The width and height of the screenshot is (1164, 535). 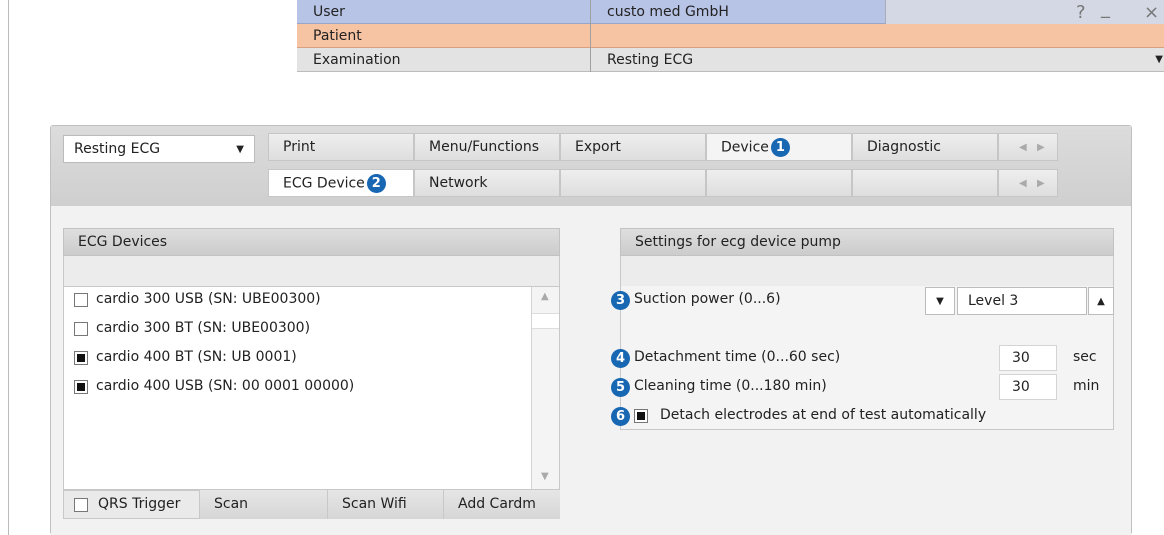 What do you see at coordinates (620, 300) in the screenshot?
I see `badge-3: 3` at bounding box center [620, 300].